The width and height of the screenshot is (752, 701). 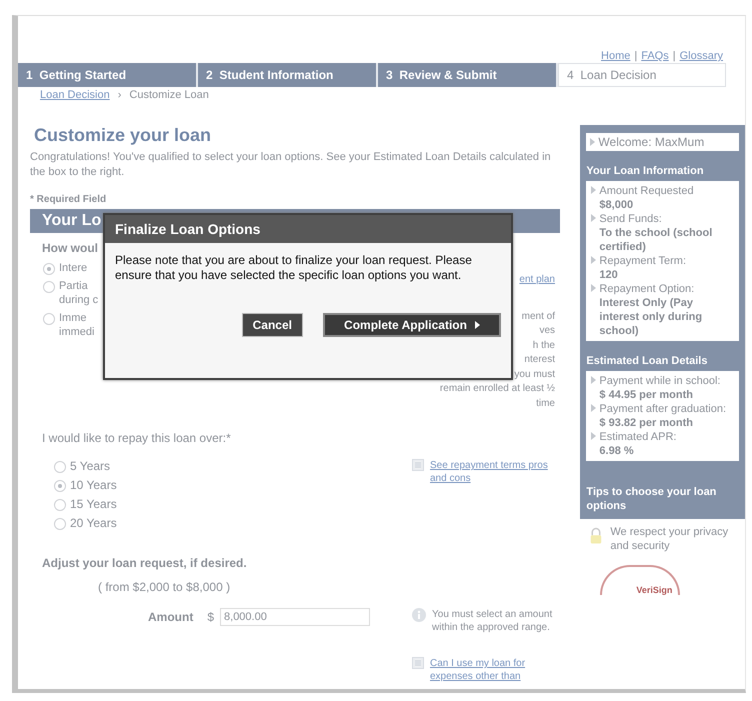 I want to click on header-link: Home, so click(x=615, y=56).